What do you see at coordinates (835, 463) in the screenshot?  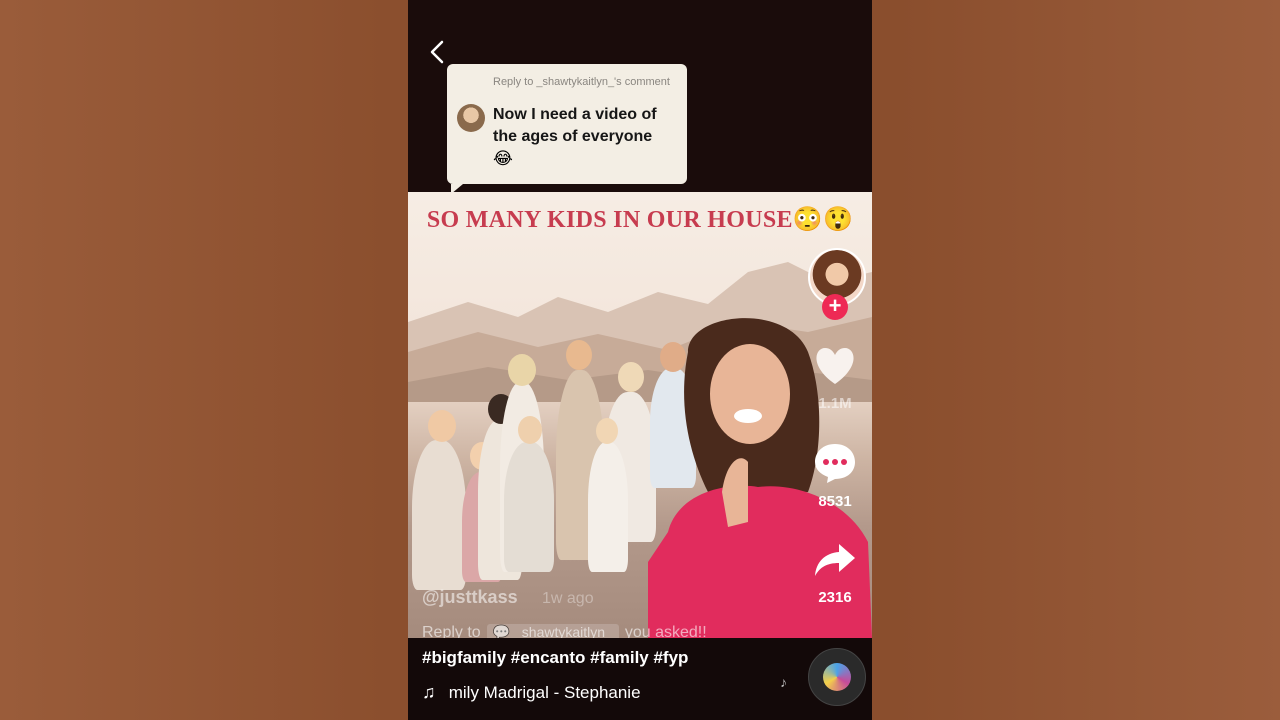 I see `comment-bubble-icon` at bounding box center [835, 463].